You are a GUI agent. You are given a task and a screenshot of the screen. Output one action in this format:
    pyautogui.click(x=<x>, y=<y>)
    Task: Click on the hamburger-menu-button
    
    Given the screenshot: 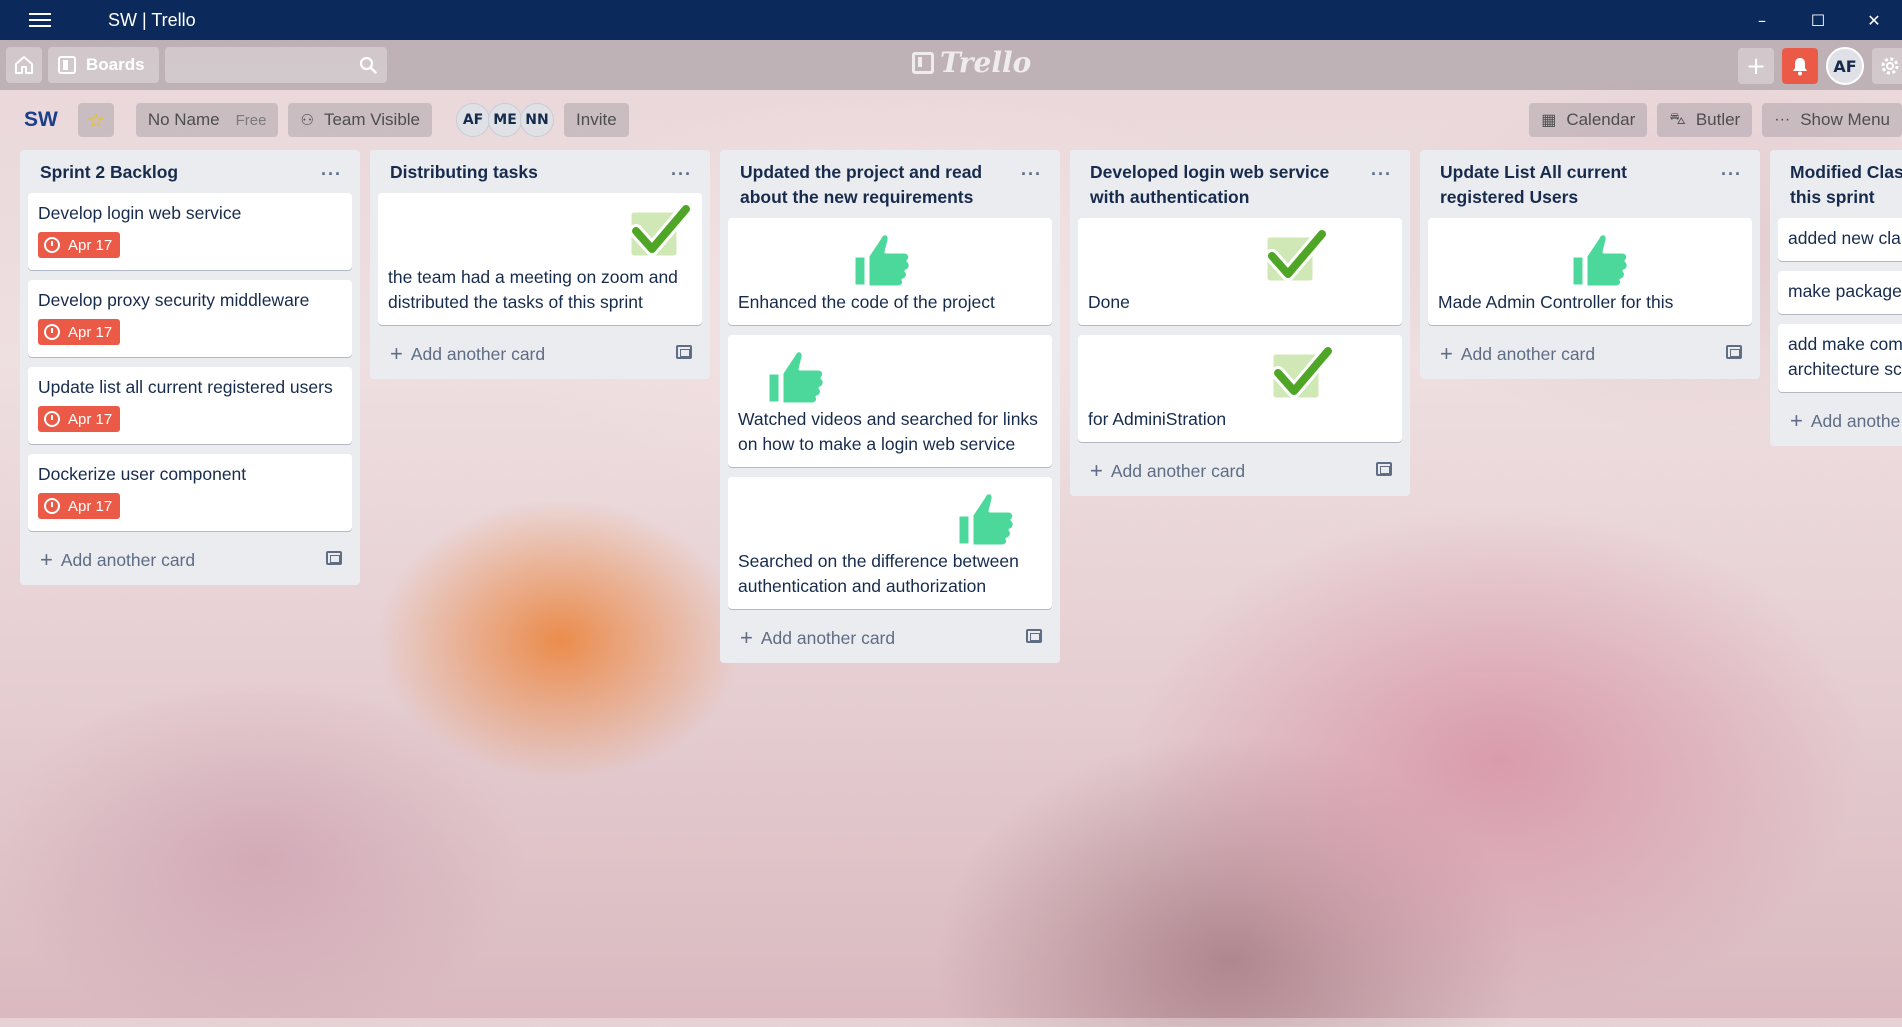 What is the action you would take?
    pyautogui.click(x=40, y=20)
    